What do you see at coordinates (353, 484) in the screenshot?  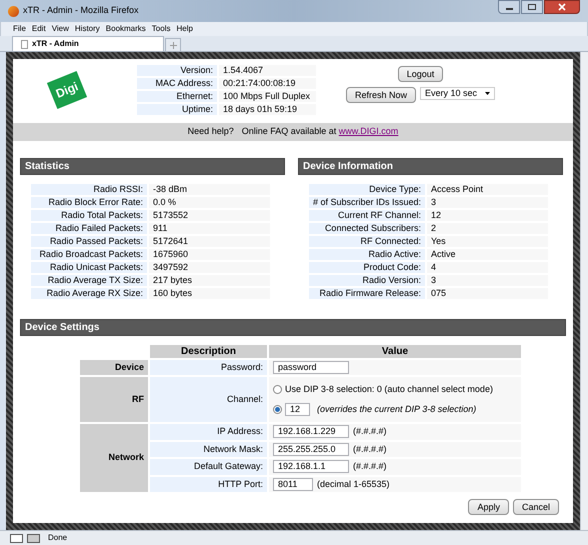 I see `field-hint: (decimal 1-65535)` at bounding box center [353, 484].